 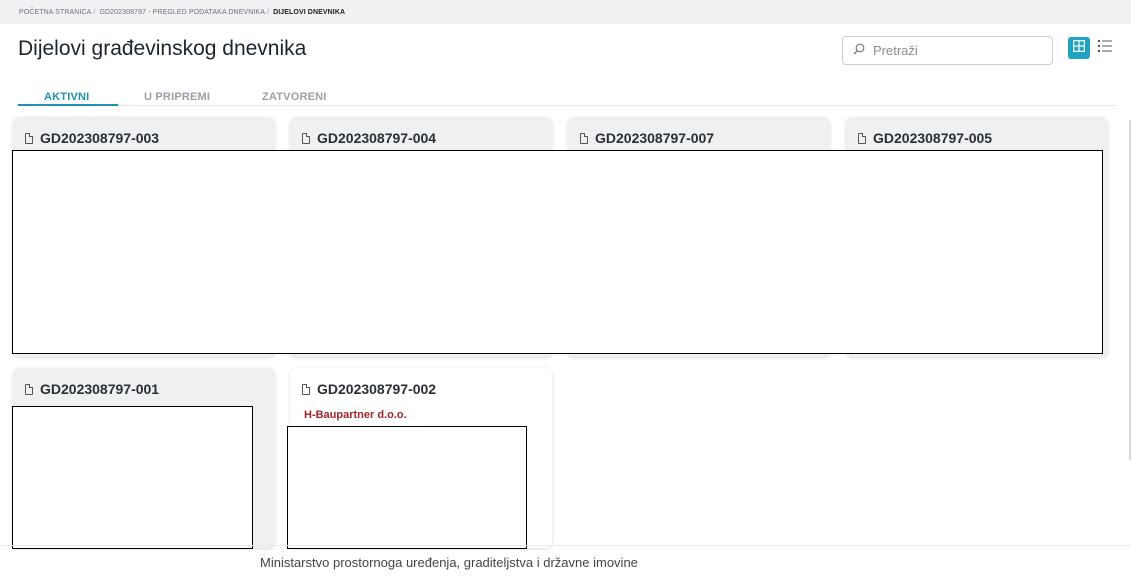 What do you see at coordinates (565, 545) in the screenshot?
I see `footer-divider` at bounding box center [565, 545].